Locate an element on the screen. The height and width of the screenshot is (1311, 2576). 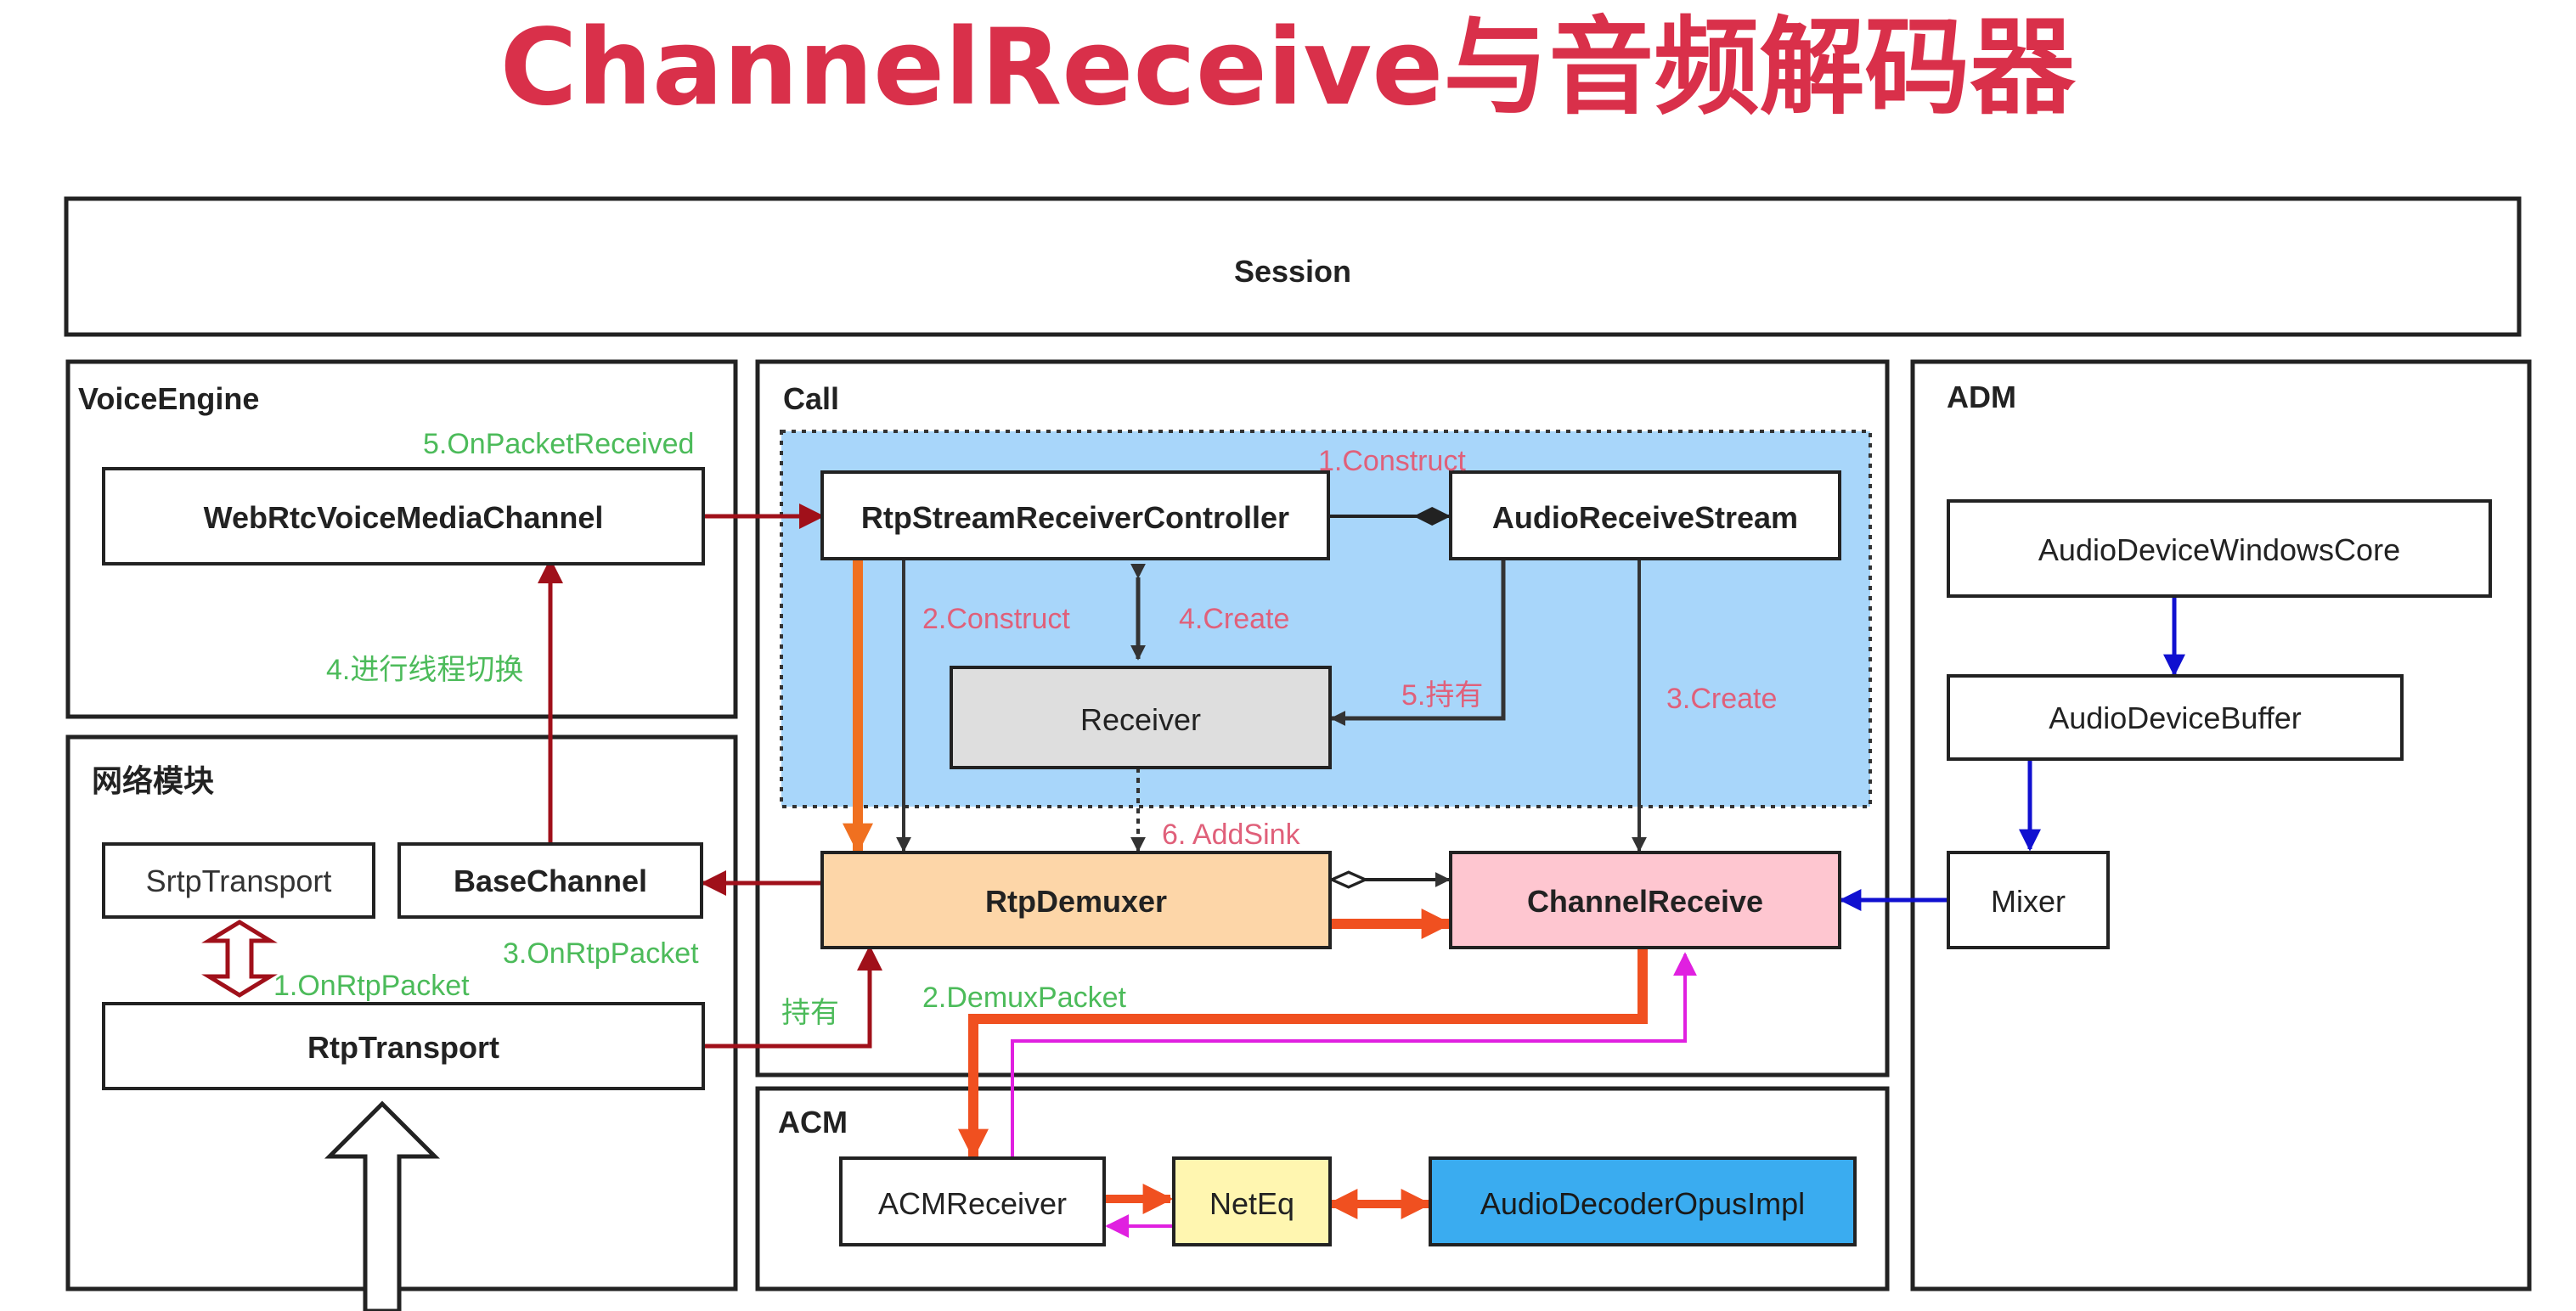
node-audio-receive-stream: AudioReceiveStream is located at coordinates (1645, 515).